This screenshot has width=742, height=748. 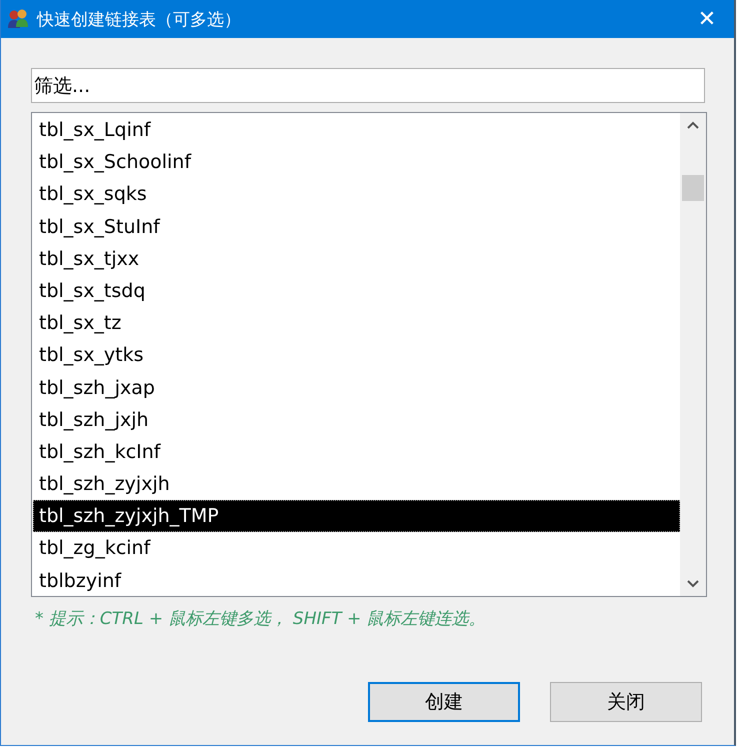 I want to click on list-item: tbl_sx_tz, so click(x=356, y=323).